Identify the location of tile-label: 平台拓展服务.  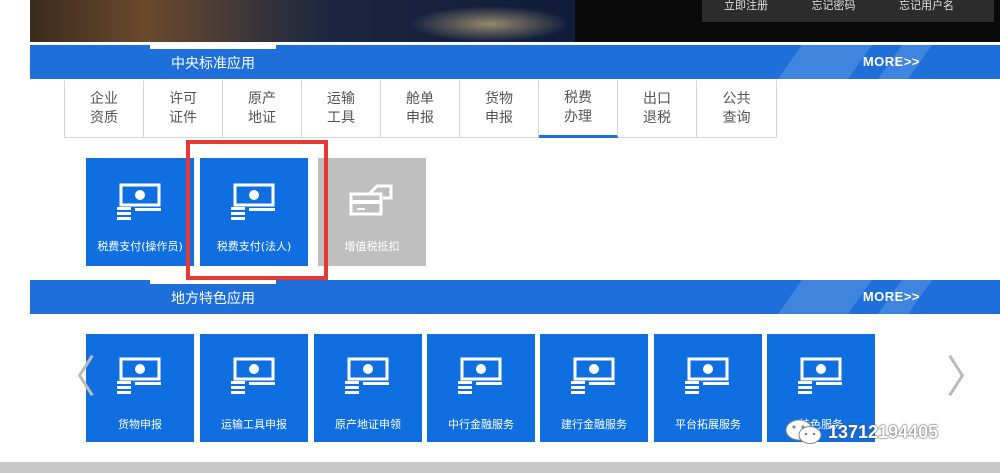
(708, 424).